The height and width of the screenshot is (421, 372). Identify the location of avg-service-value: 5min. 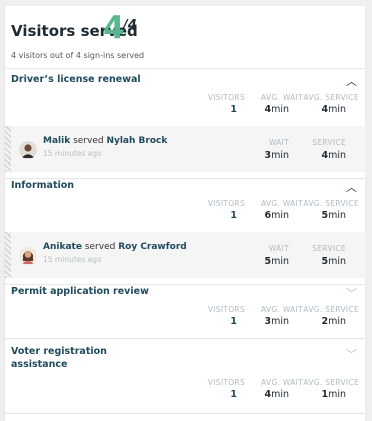
(333, 215).